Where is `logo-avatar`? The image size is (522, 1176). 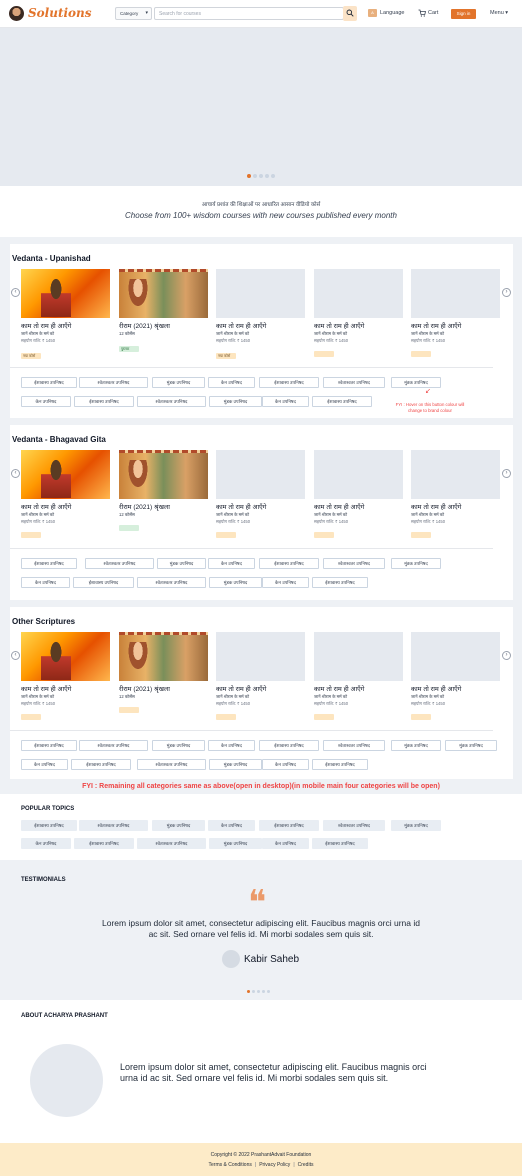 logo-avatar is located at coordinates (16, 13).